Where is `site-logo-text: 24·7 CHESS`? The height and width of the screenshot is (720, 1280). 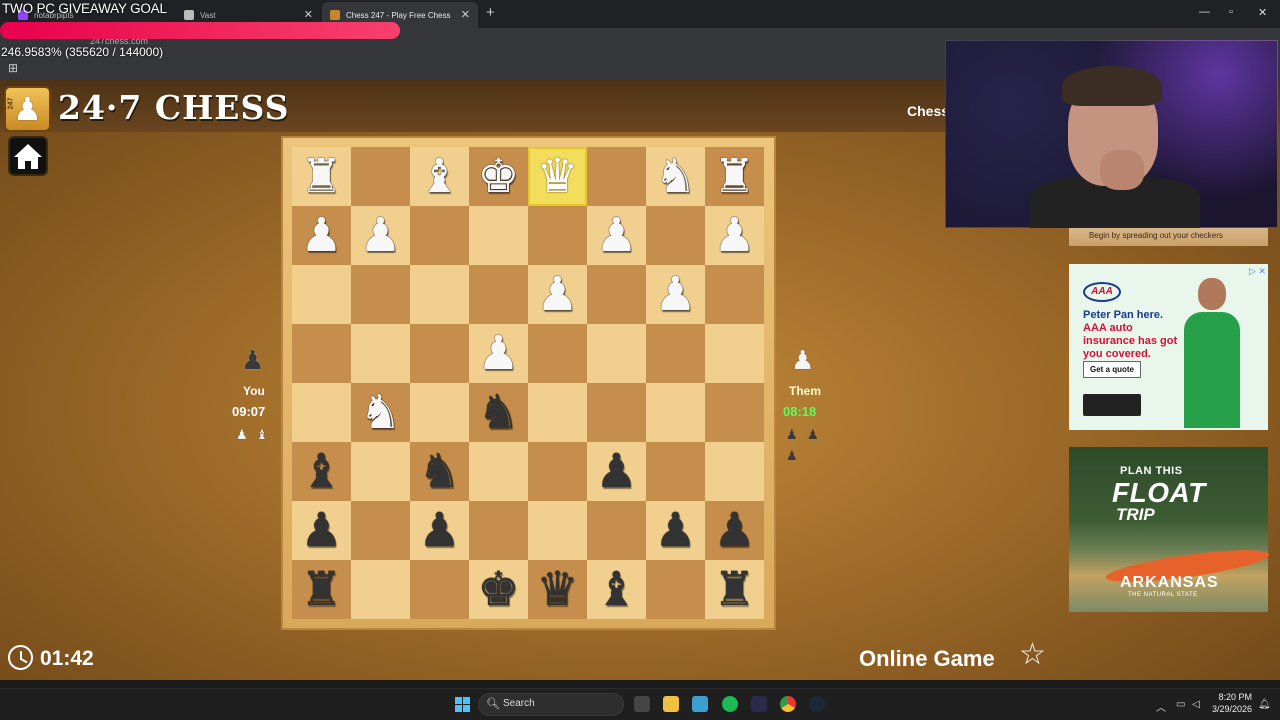 site-logo-text: 24·7 CHESS is located at coordinates (173, 107).